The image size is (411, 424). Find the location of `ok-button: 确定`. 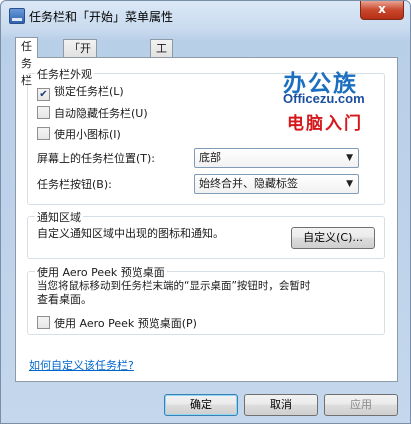

ok-button: 确定 is located at coordinates (201, 405).